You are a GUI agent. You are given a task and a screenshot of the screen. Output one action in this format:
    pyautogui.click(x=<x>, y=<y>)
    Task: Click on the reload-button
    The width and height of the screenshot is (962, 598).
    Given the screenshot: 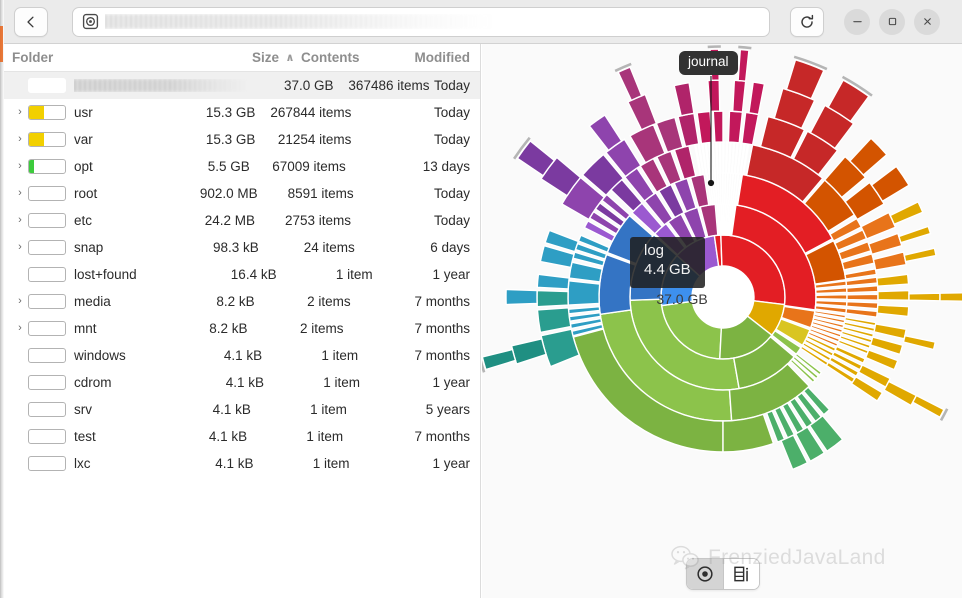 What is the action you would take?
    pyautogui.click(x=807, y=21)
    